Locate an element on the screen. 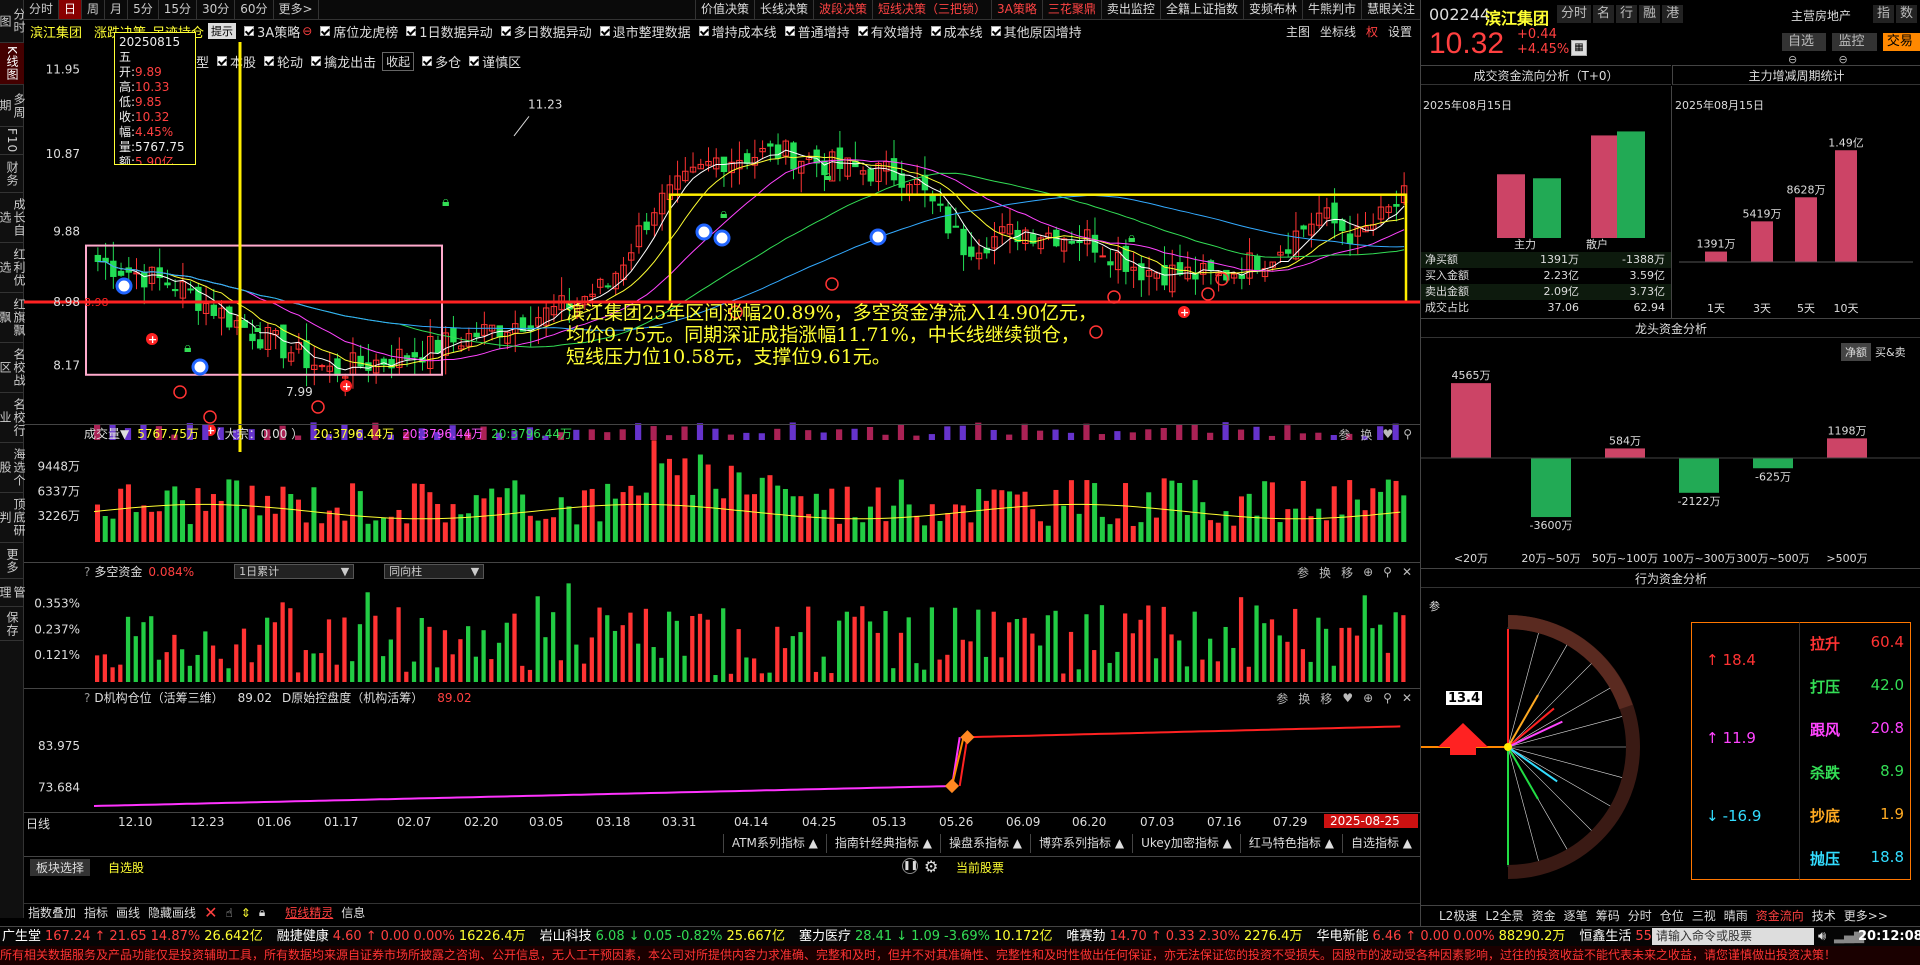 Image resolution: width=1920 pixels, height=965 pixels. strategy-tab-8: 变频布林 is located at coordinates (1272, 9).